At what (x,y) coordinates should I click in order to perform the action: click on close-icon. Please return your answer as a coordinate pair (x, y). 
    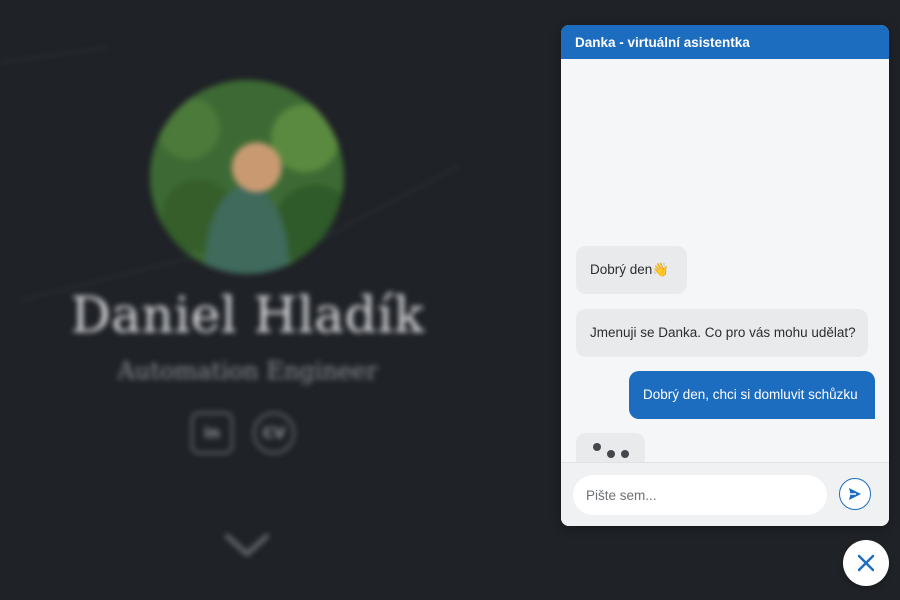
    Looking at the image, I should click on (866, 563).